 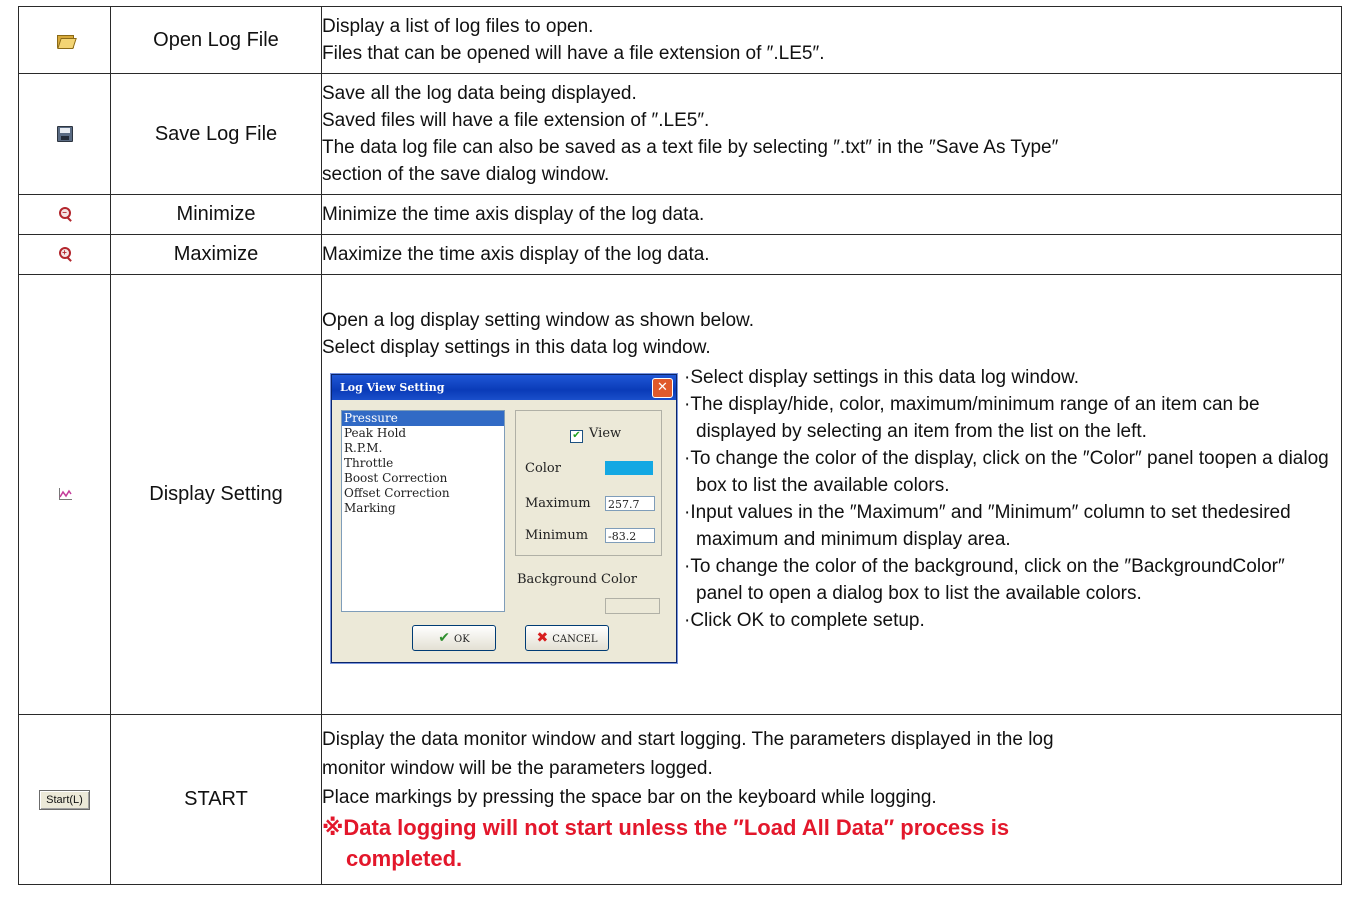 I want to click on item-settings-panel: ✔ View Color Maximum 257.7 Minimum -83.2, so click(x=588, y=482).